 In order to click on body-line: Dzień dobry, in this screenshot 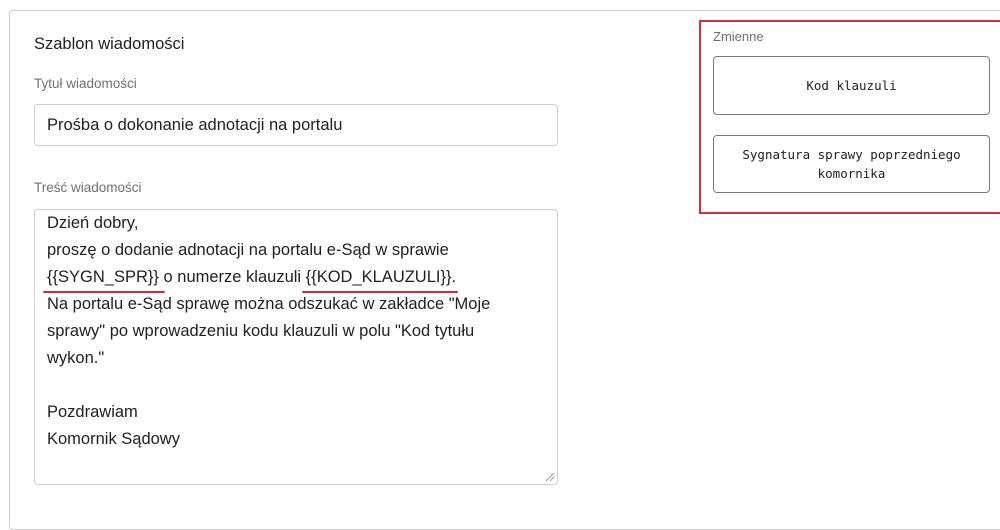, I will do `click(93, 223)`.